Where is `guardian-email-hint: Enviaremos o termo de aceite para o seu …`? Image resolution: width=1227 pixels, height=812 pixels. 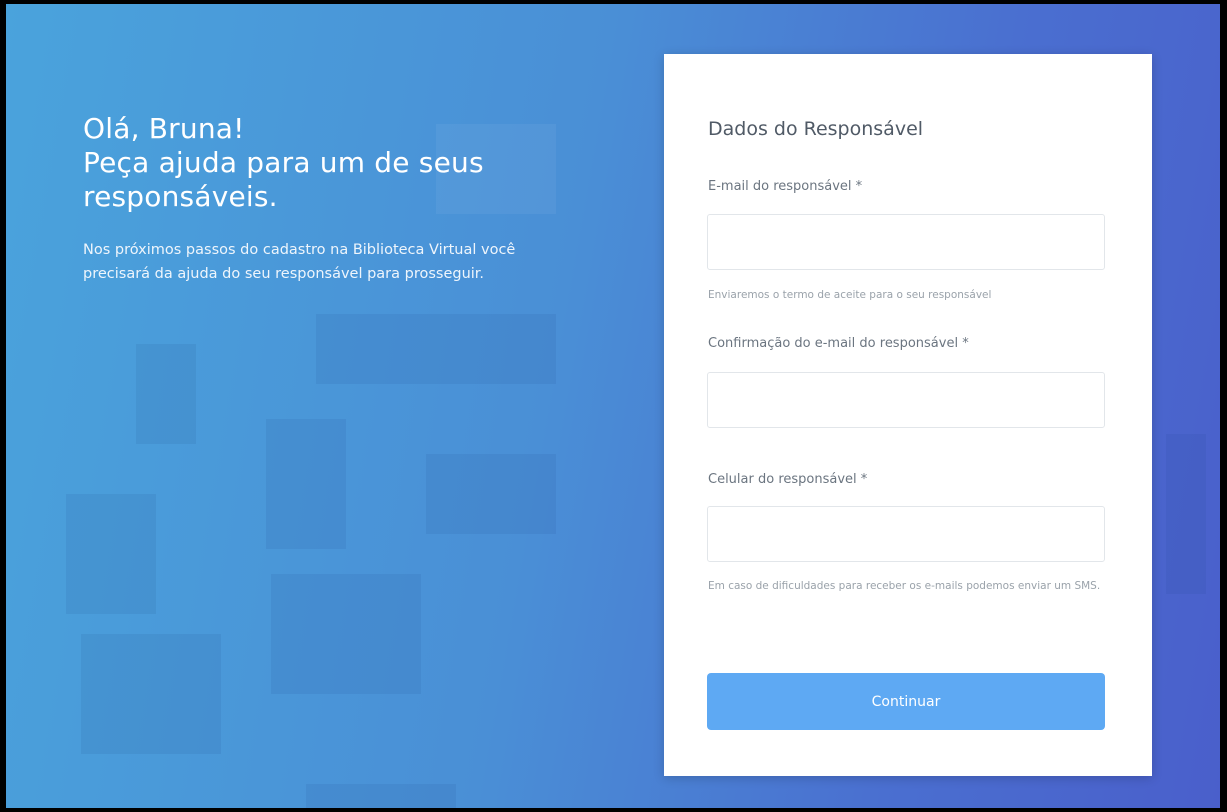
guardian-email-hint: Enviaremos o termo de aceite para o seu … is located at coordinates (850, 295).